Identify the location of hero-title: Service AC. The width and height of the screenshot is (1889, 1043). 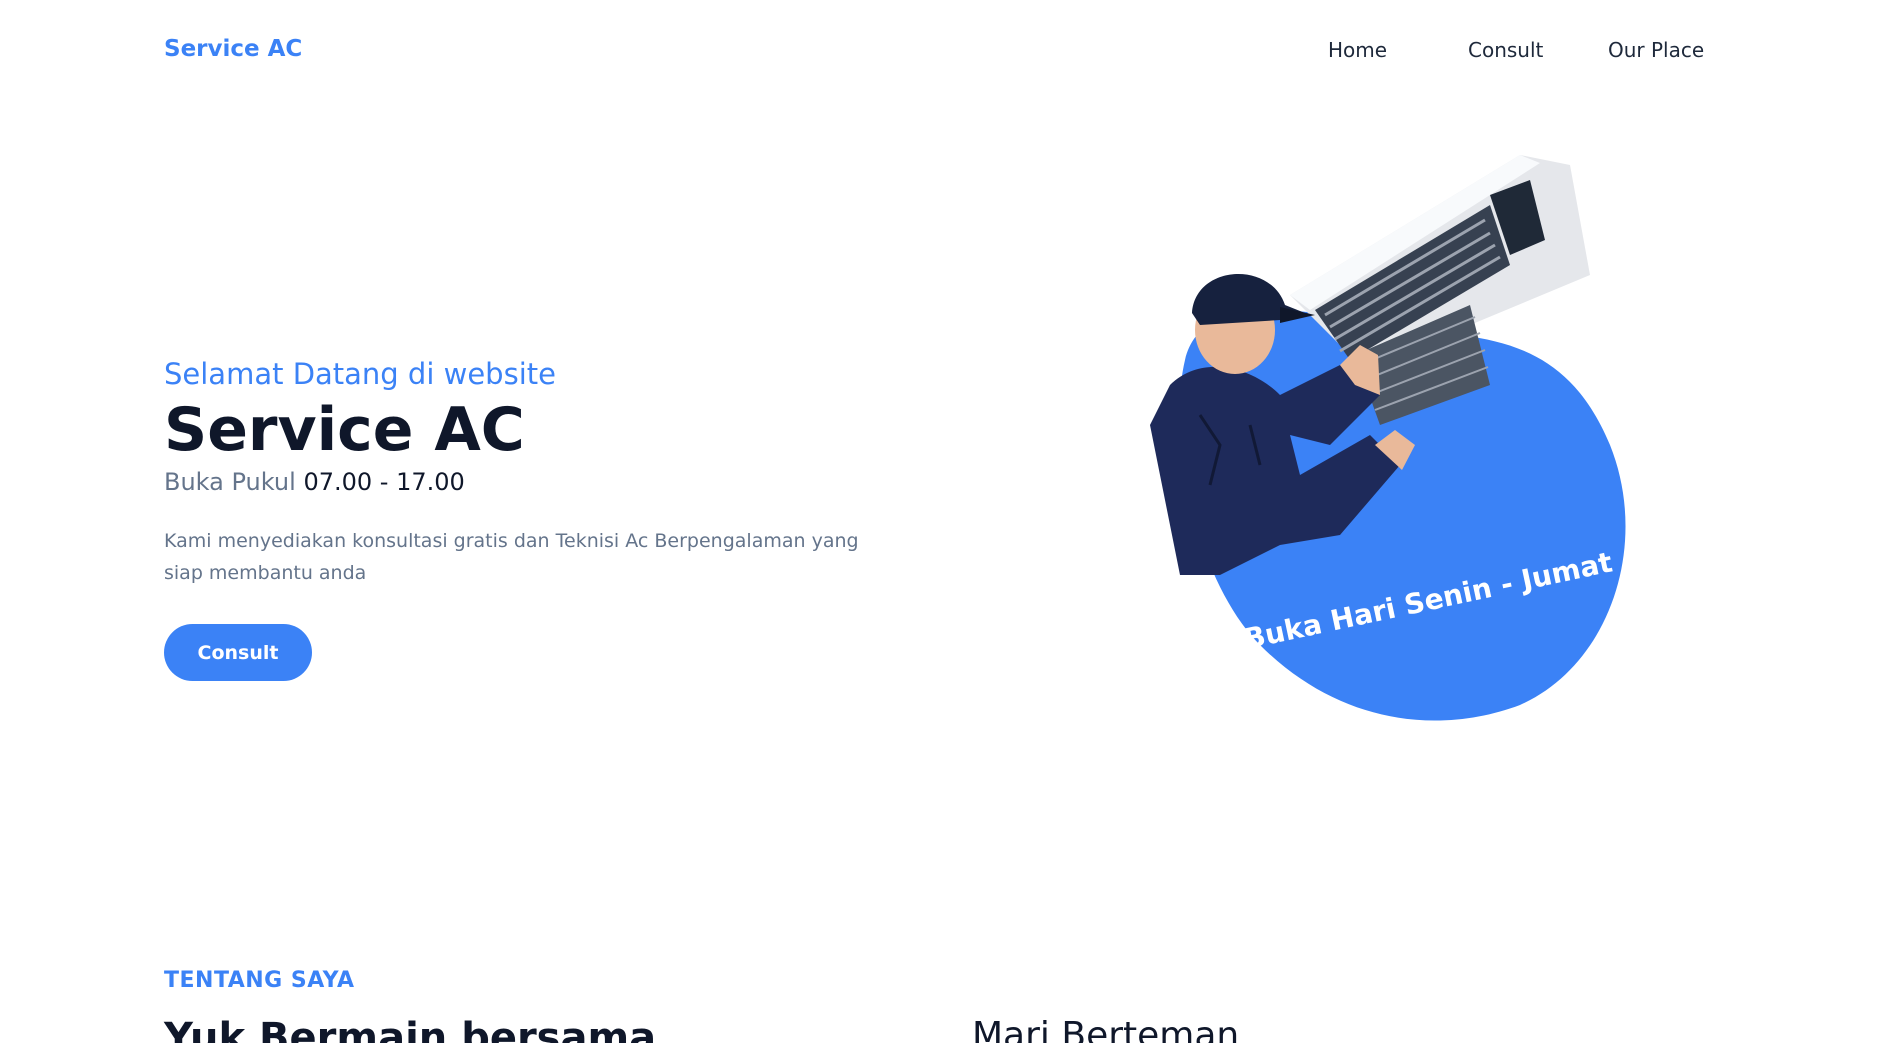
(344, 430).